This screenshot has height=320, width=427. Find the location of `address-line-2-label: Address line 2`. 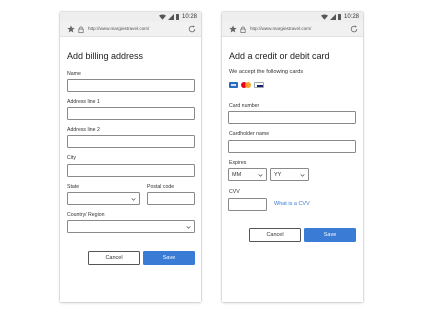

address-line-2-label: Address line 2 is located at coordinates (83, 130).